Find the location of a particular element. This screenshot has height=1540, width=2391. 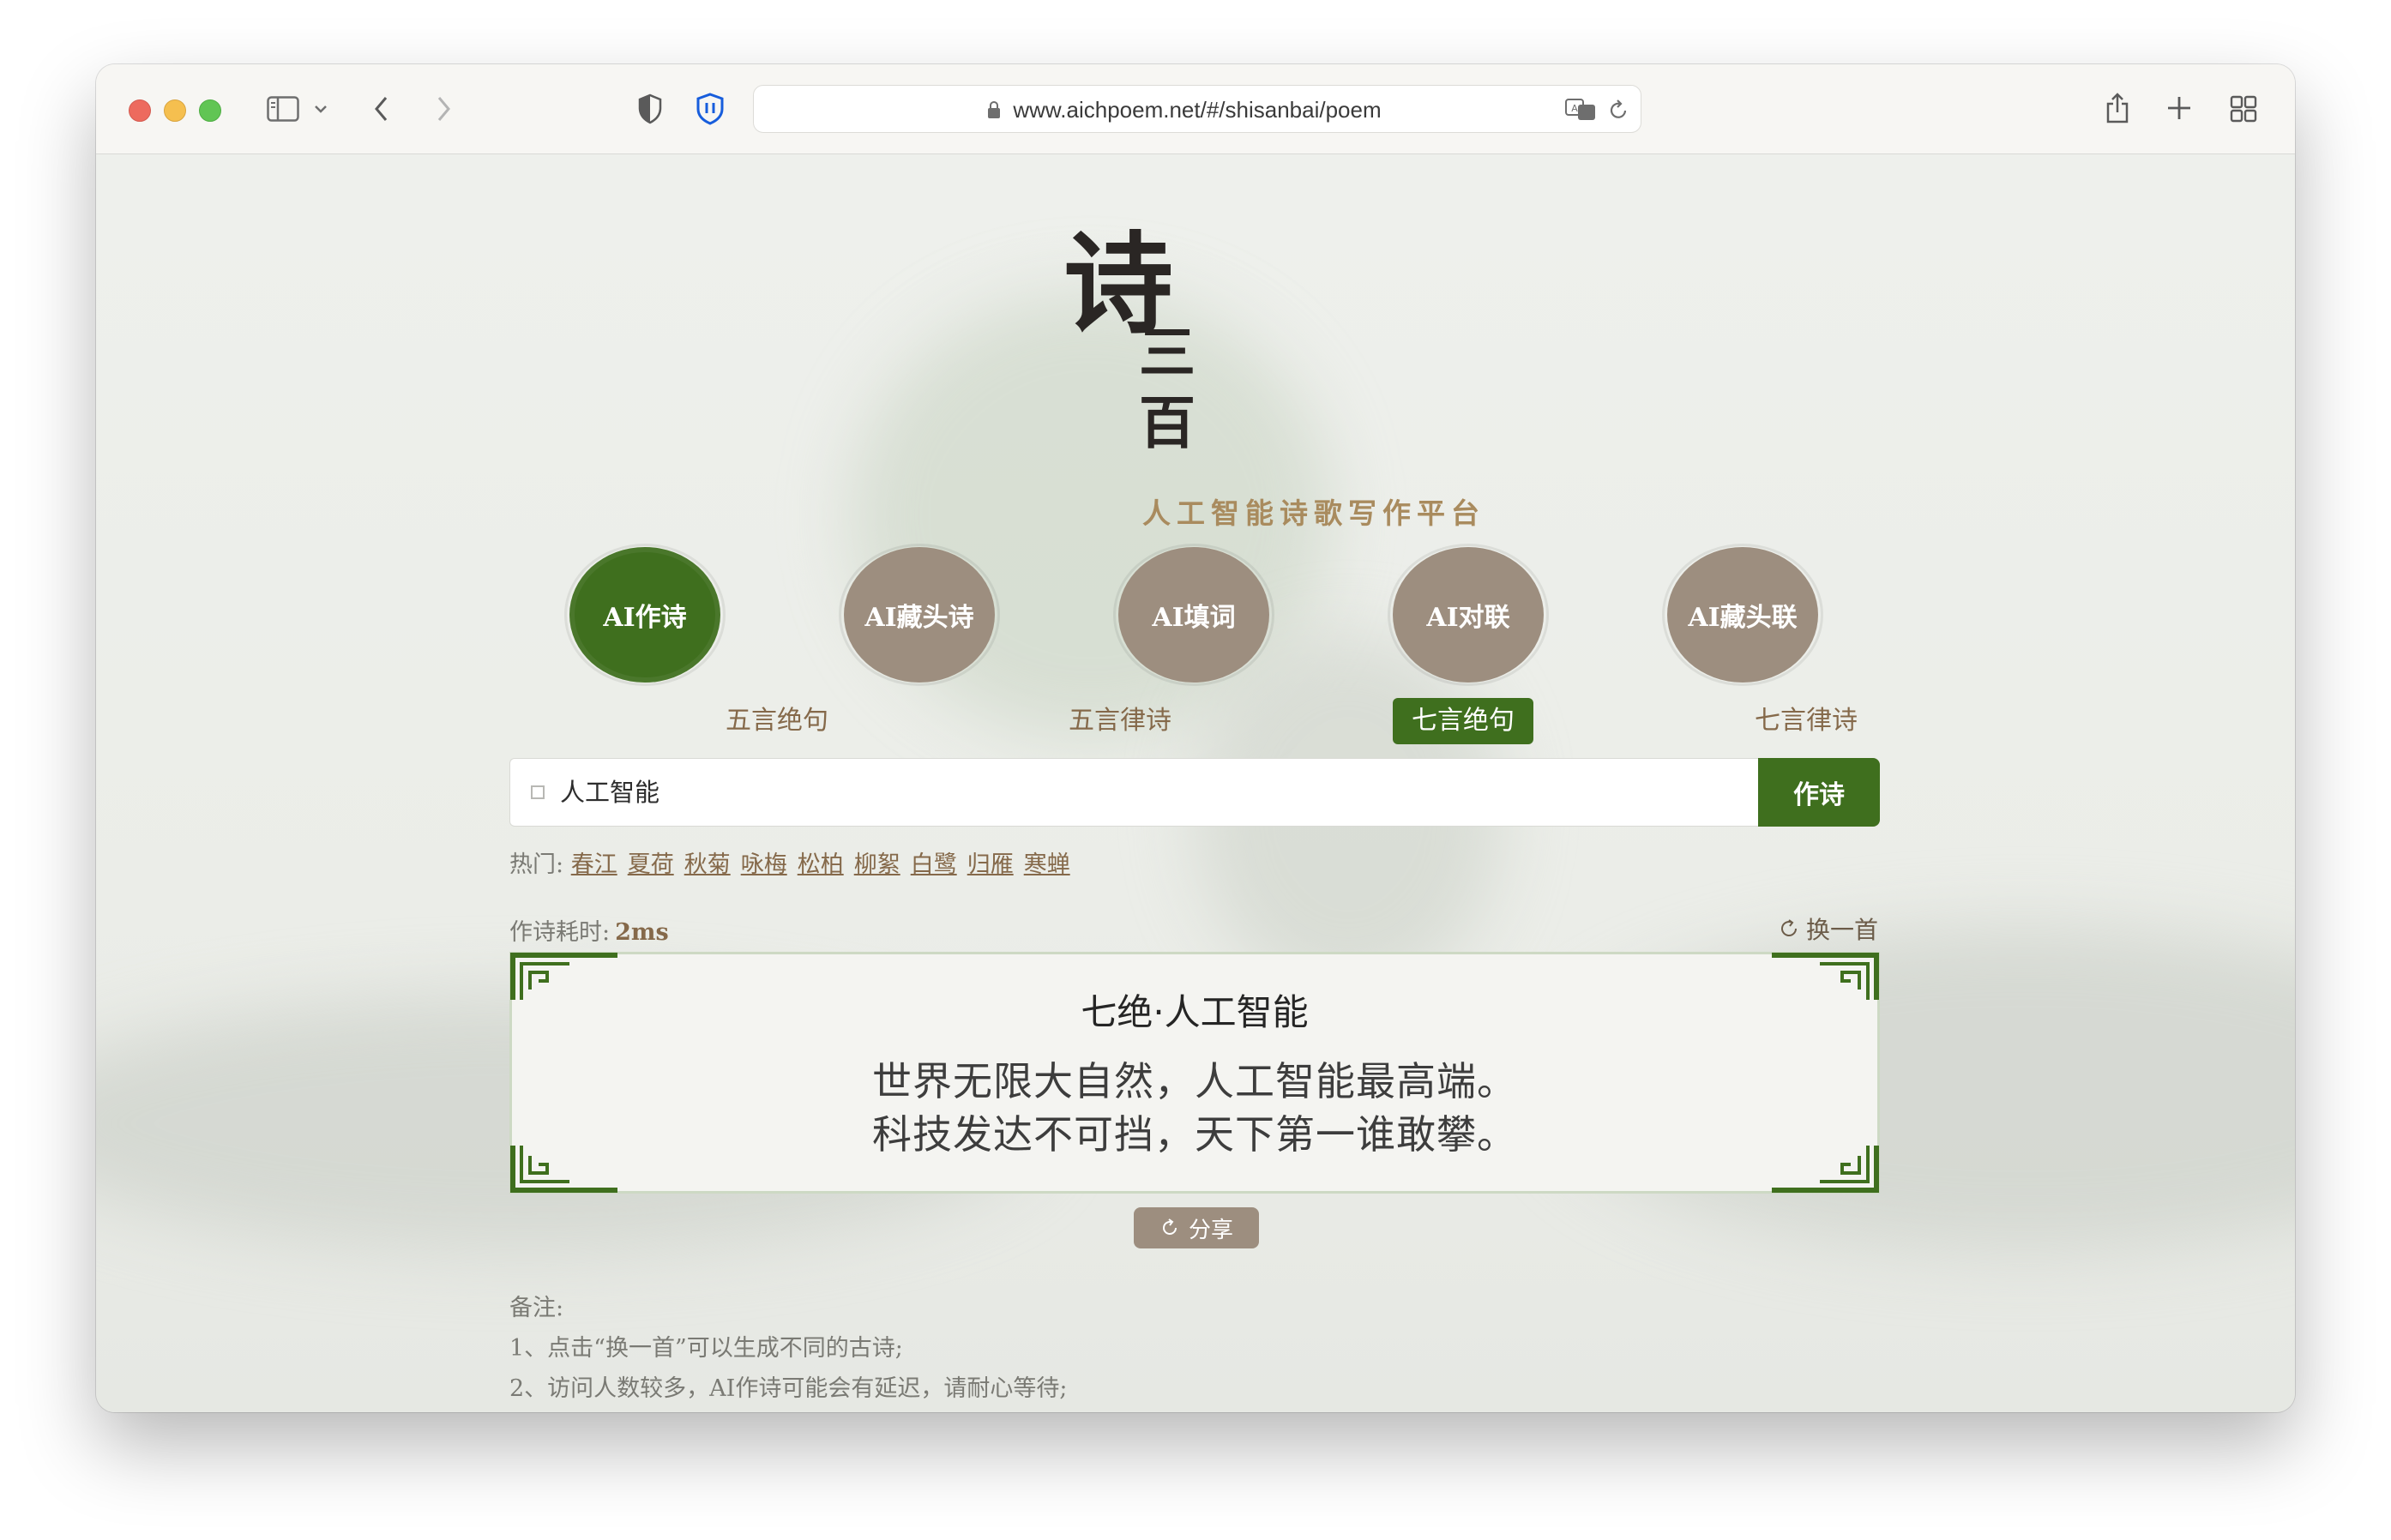

hot-topic-link: 夏荷 is located at coordinates (651, 864).